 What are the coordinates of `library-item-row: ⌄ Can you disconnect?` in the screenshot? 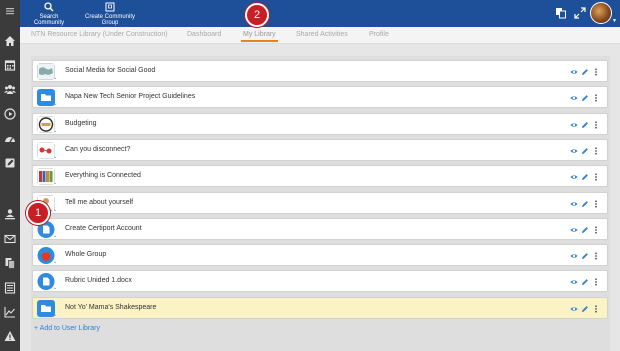 It's located at (320, 149).